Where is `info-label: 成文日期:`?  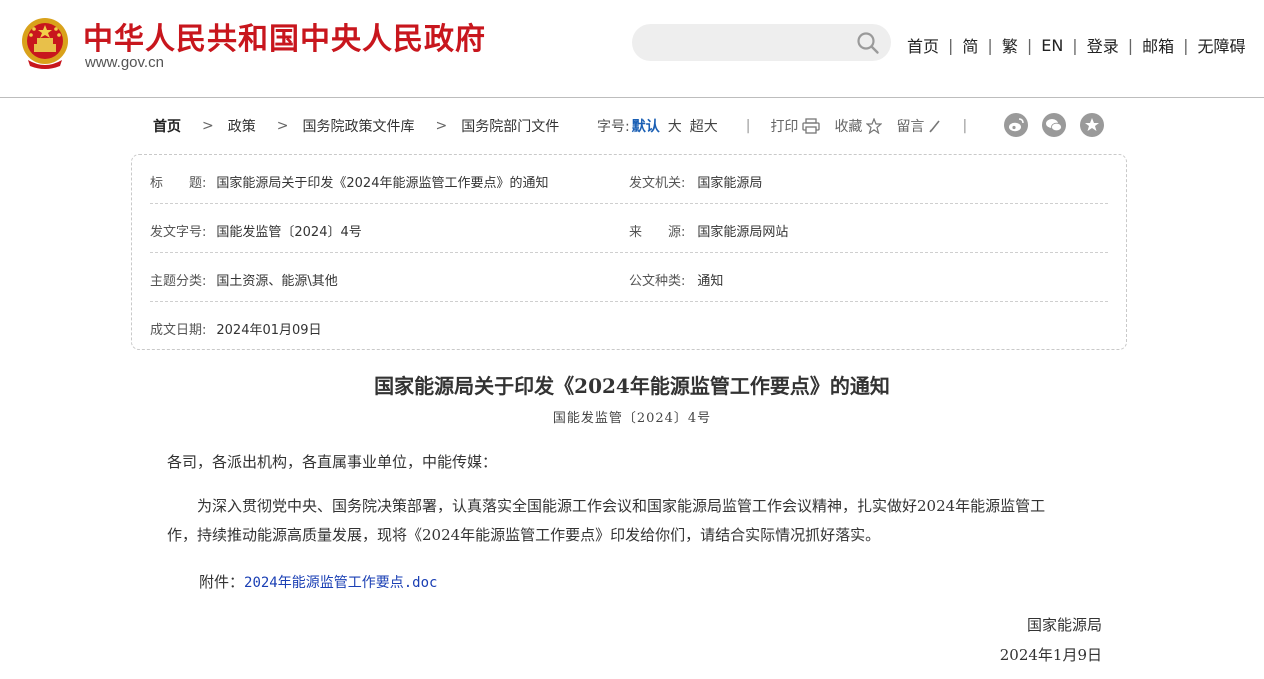
info-label: 成文日期: is located at coordinates (178, 330).